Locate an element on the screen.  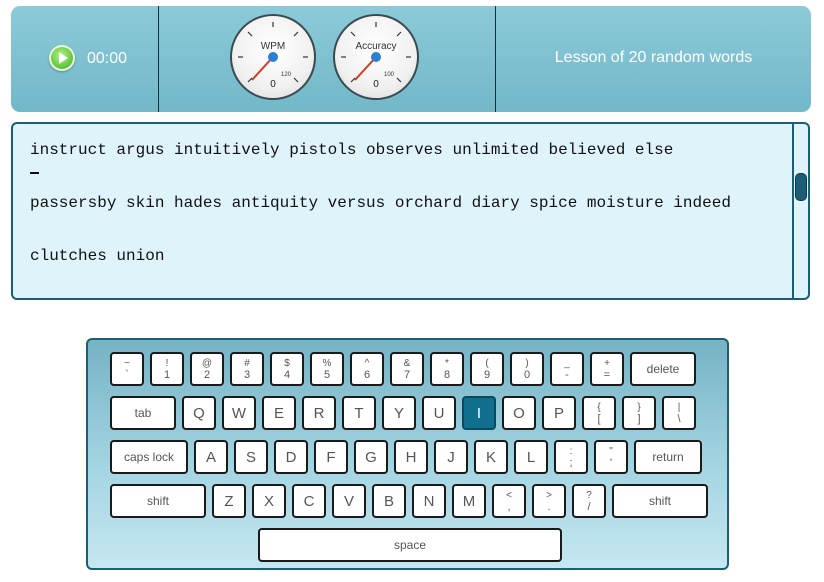
key-shift-char: ~ is located at coordinates (127, 363).